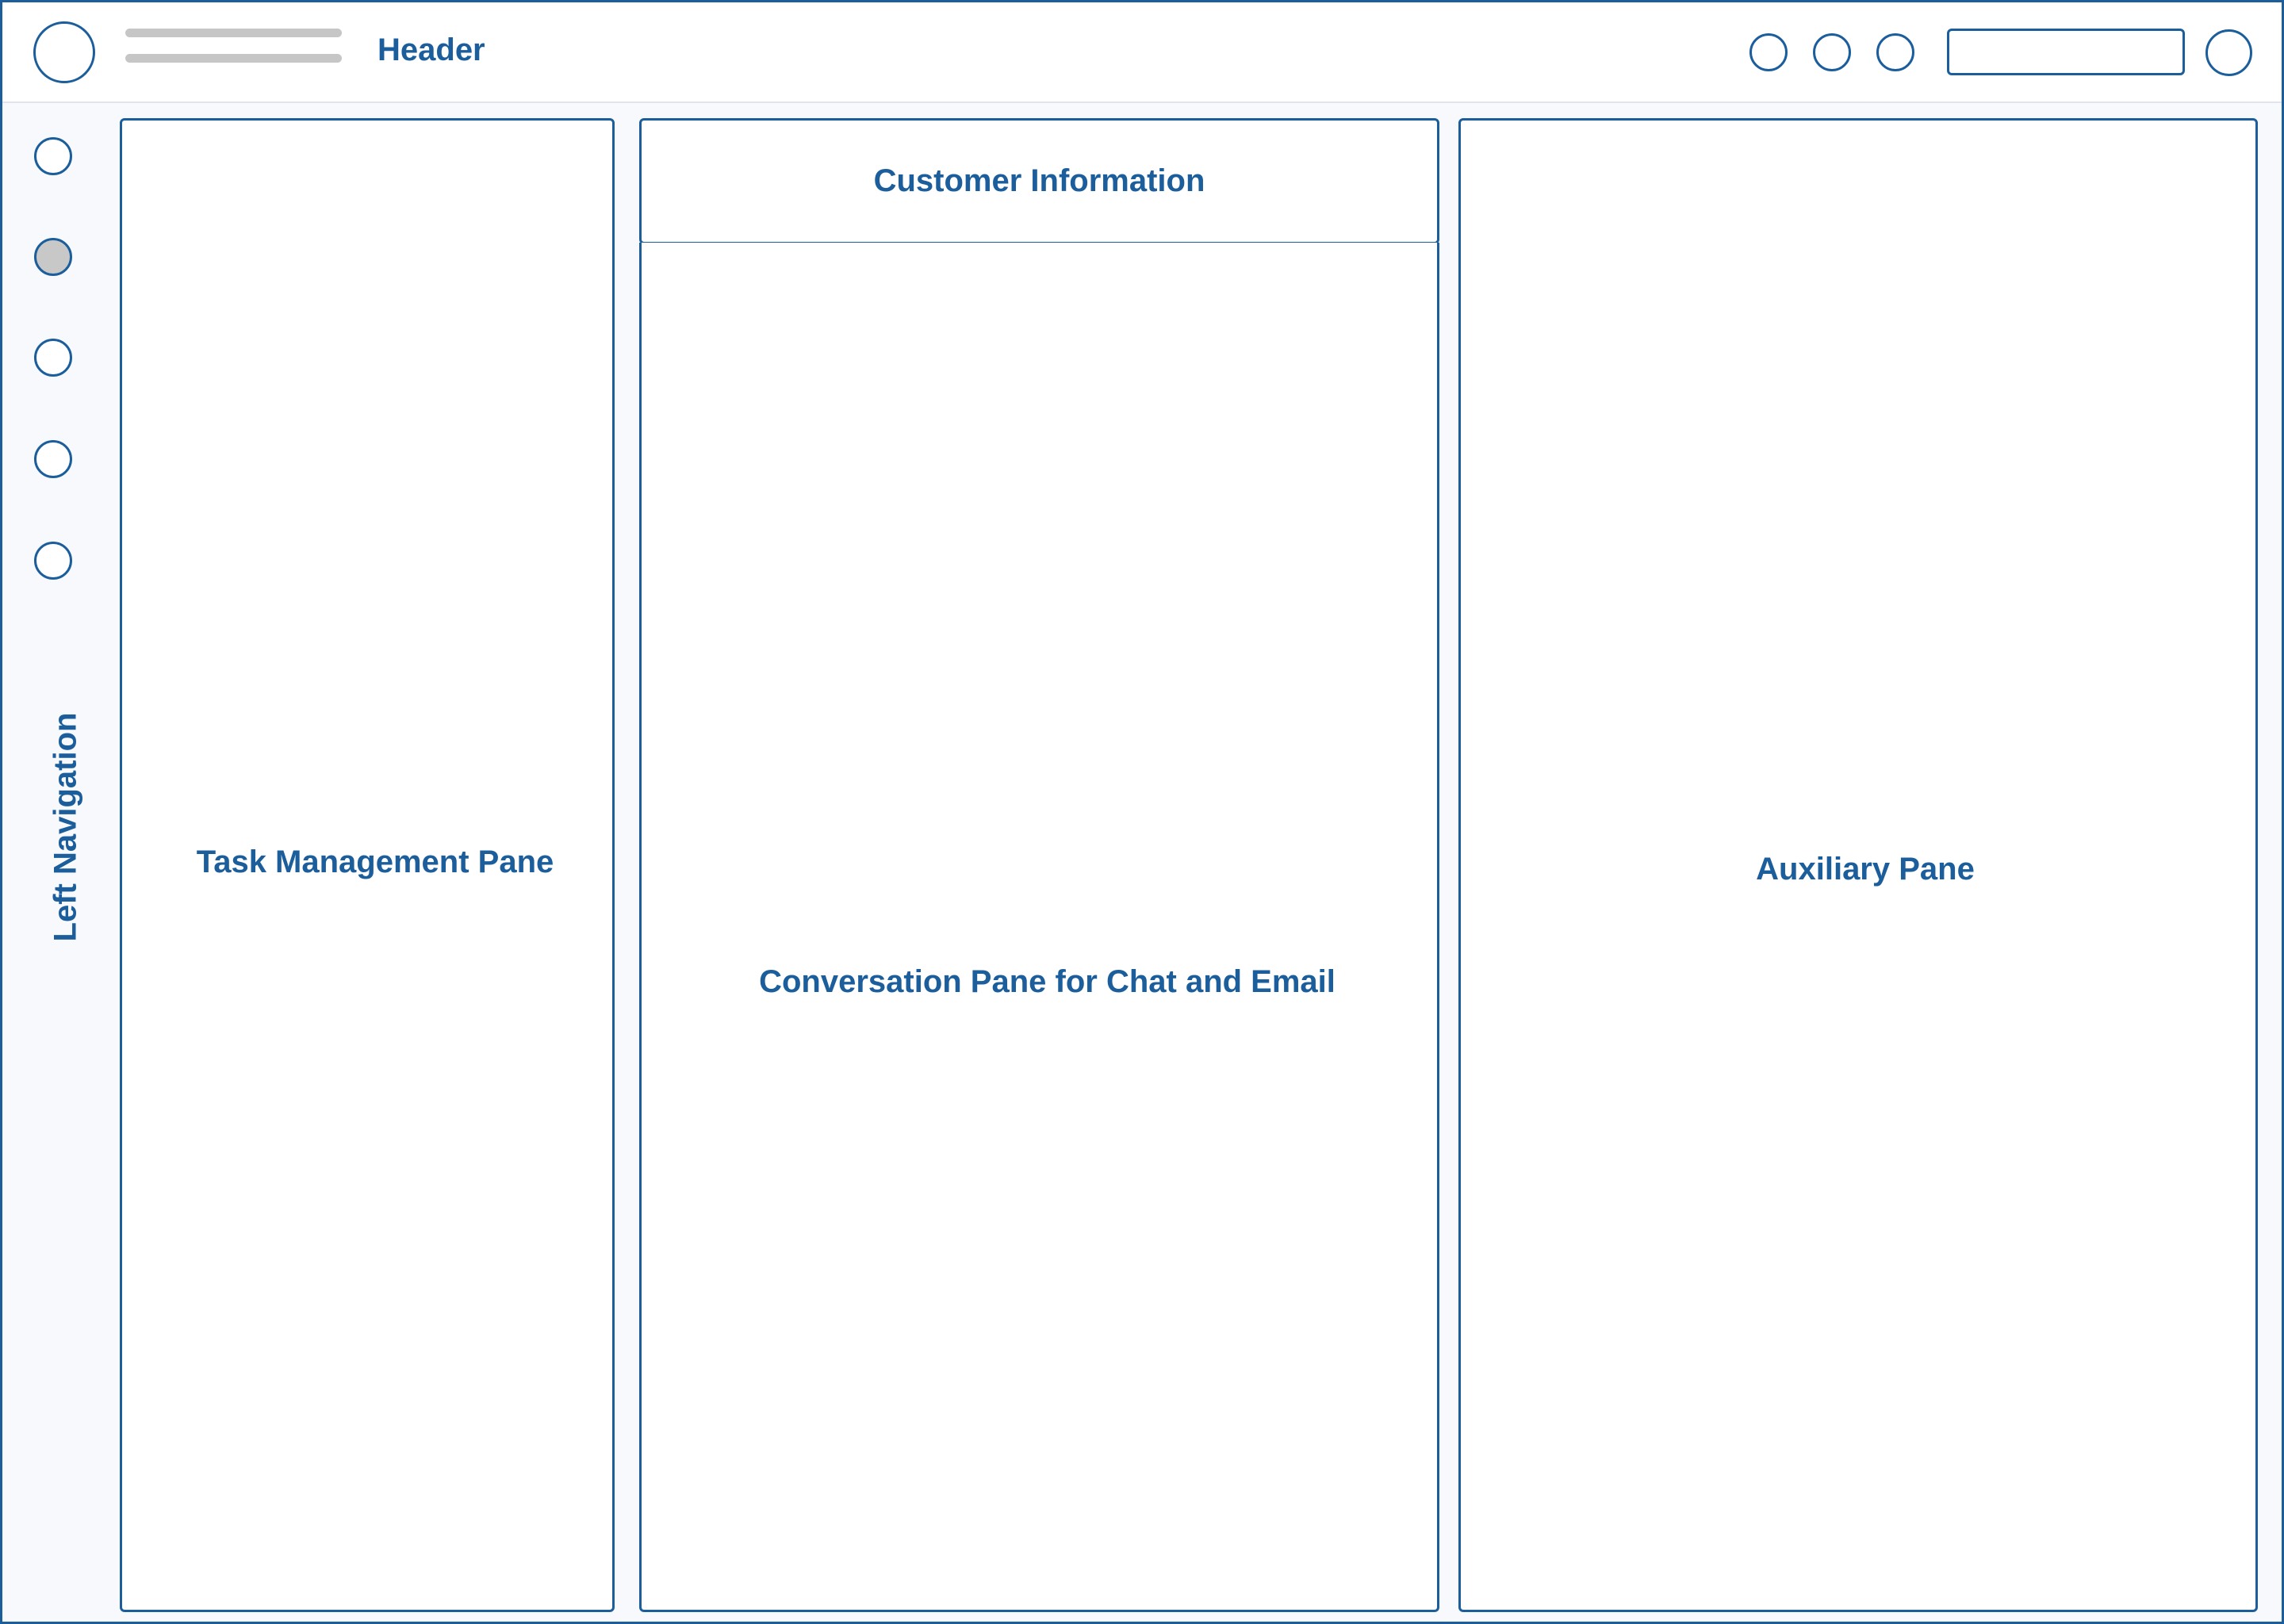  I want to click on auxiliary-pane-label: Auxiliary Pane, so click(1865, 869).